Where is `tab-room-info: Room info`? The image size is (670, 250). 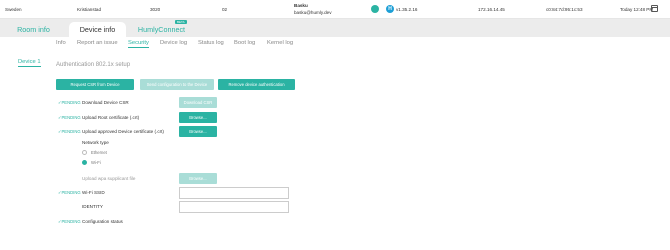
tab-room-info: Room info is located at coordinates (33, 29).